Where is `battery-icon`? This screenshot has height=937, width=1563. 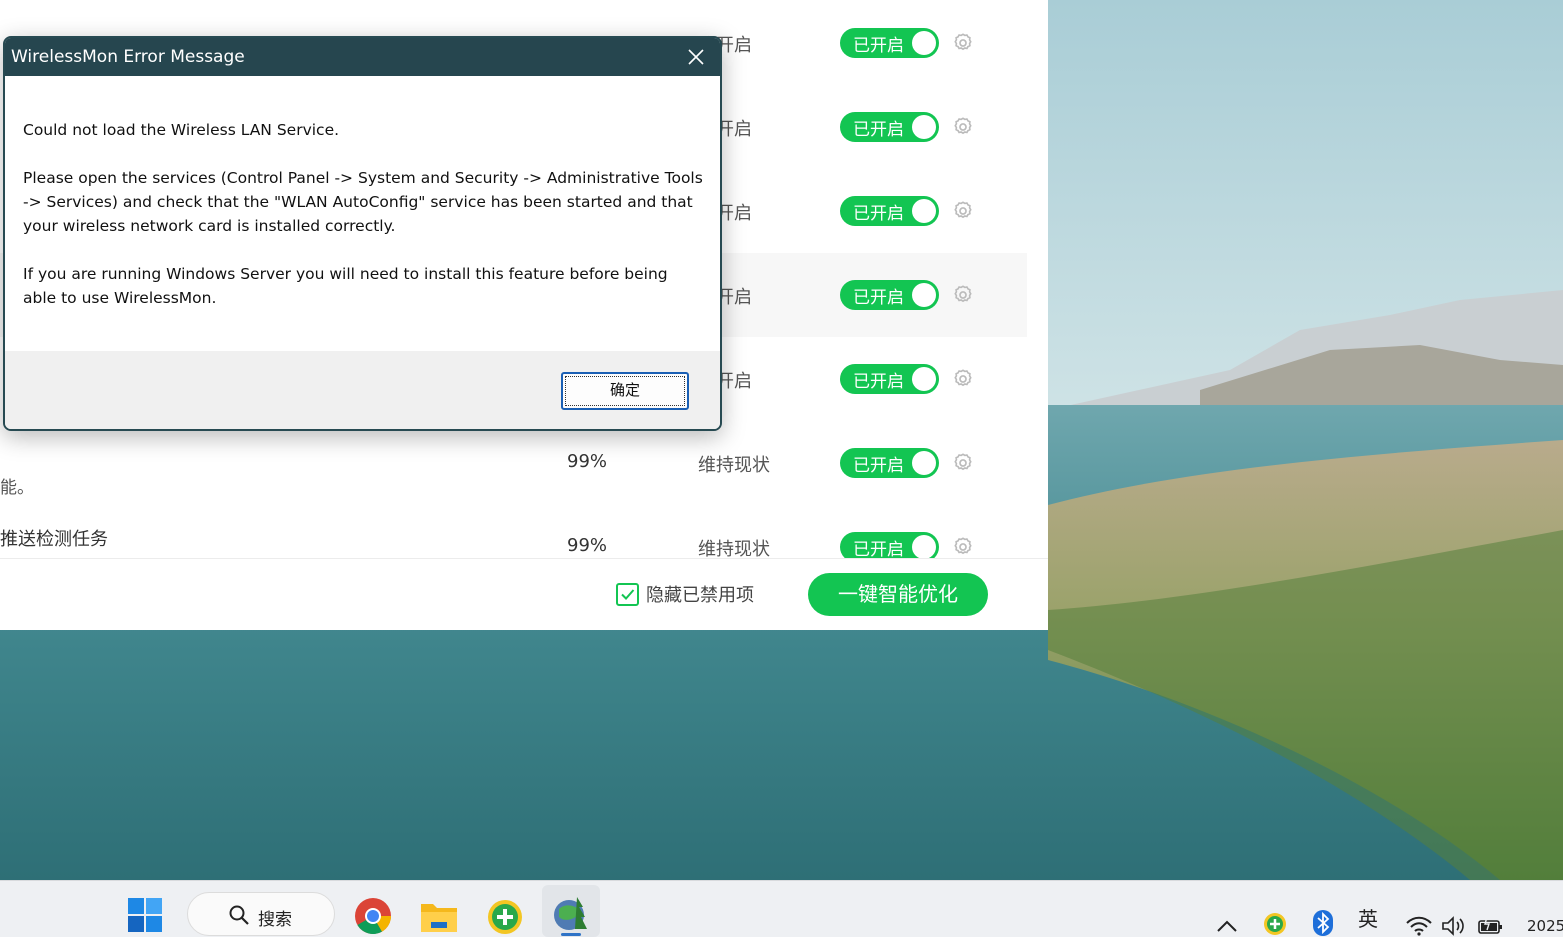
battery-icon is located at coordinates (1491, 921).